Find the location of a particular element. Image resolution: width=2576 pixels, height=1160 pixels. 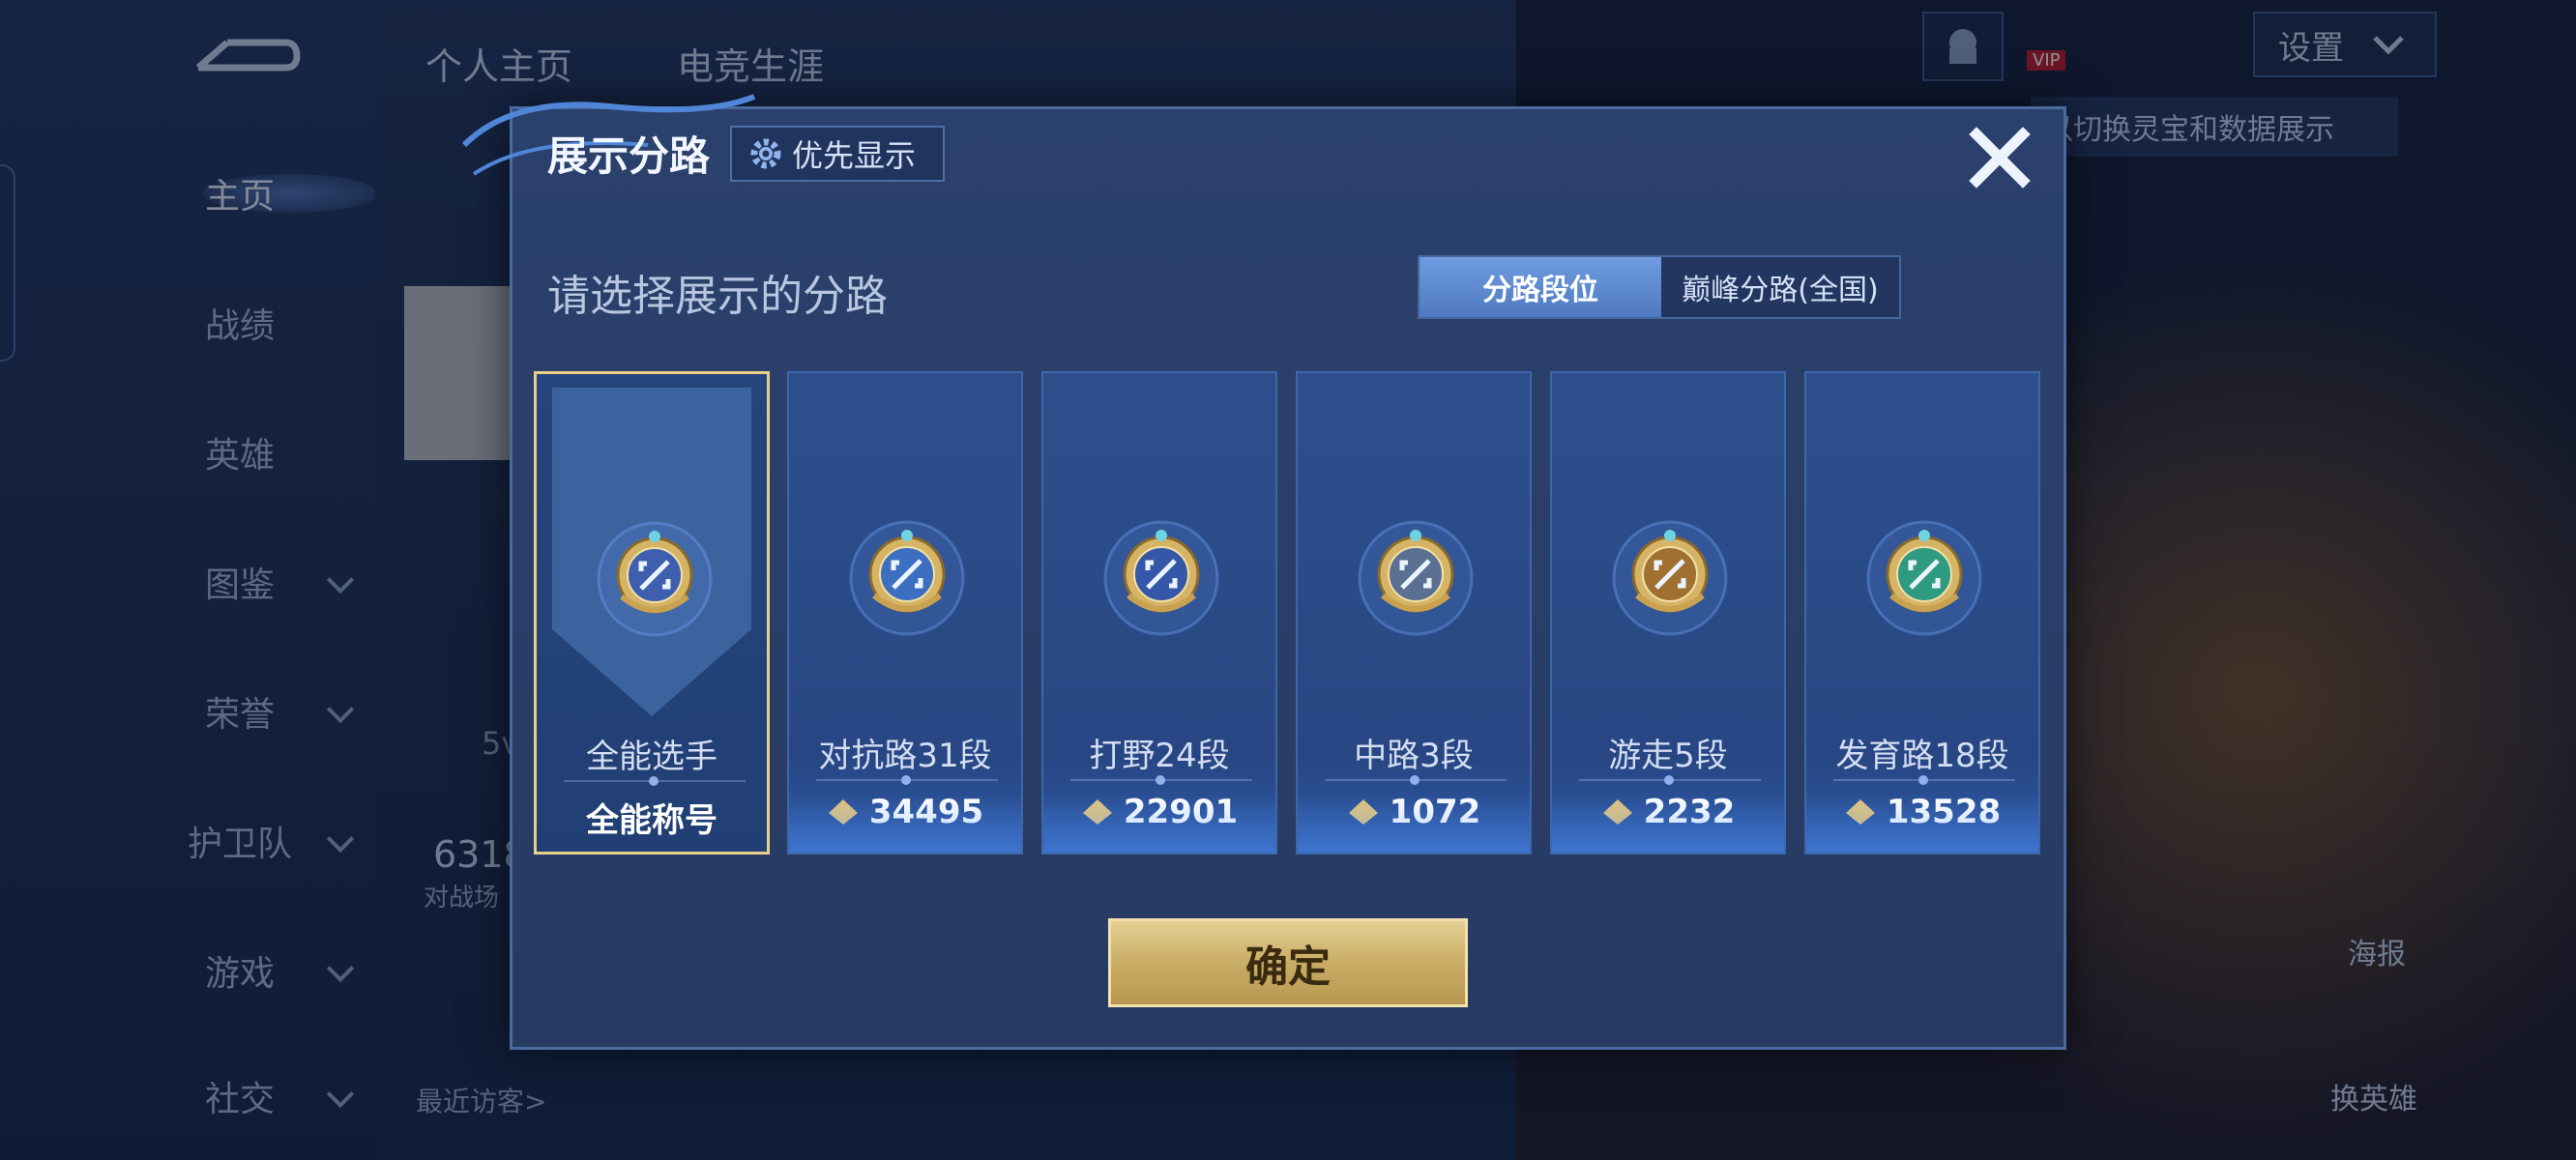

tab-lane-rank: 分路段位 is located at coordinates (1540, 287).